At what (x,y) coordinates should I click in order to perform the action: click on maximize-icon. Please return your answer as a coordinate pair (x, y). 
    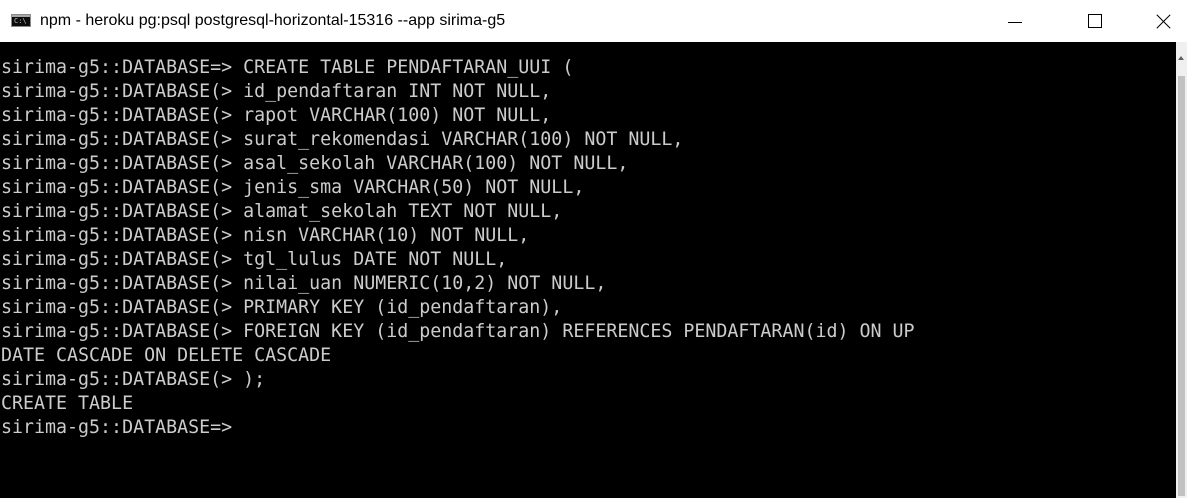
    Looking at the image, I should click on (1095, 21).